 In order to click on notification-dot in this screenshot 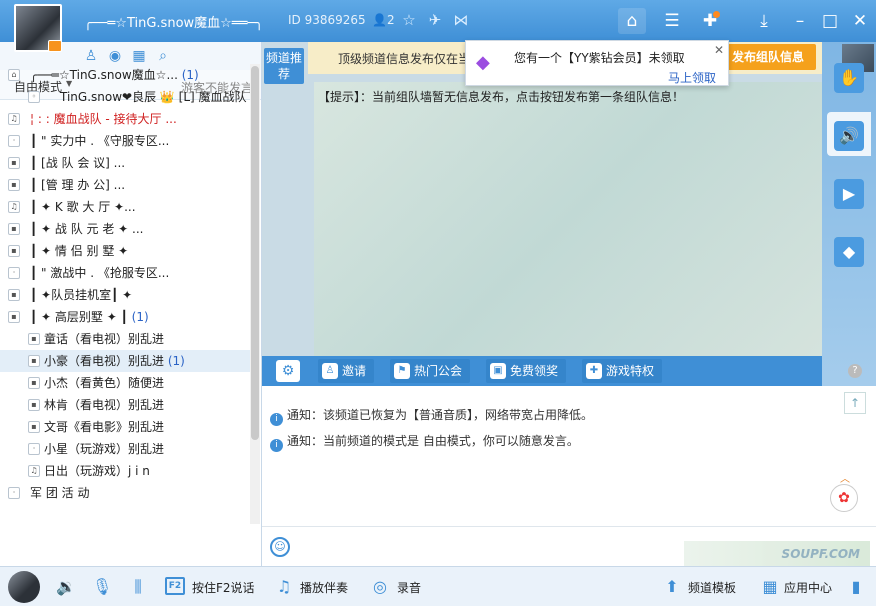, I will do `click(716, 14)`.